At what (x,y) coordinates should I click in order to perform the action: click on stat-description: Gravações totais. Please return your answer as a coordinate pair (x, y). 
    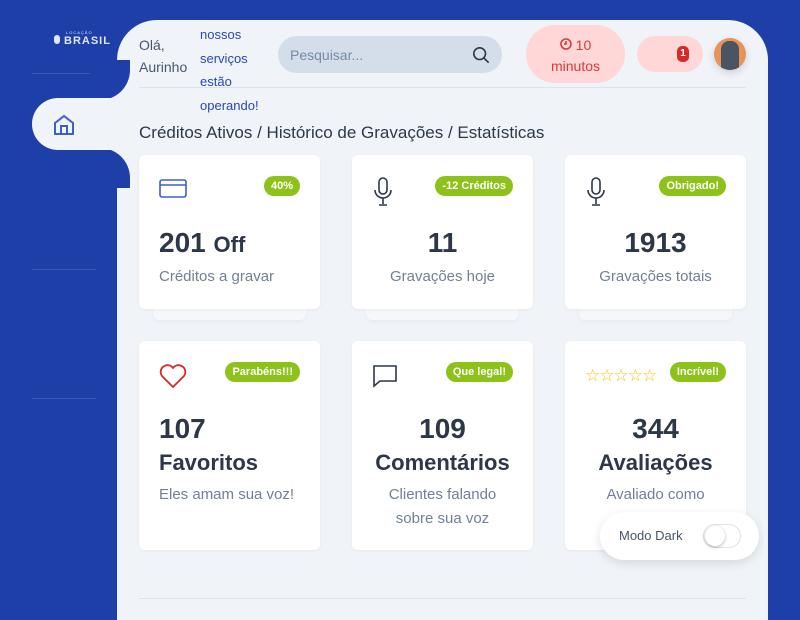
    Looking at the image, I should click on (655, 276).